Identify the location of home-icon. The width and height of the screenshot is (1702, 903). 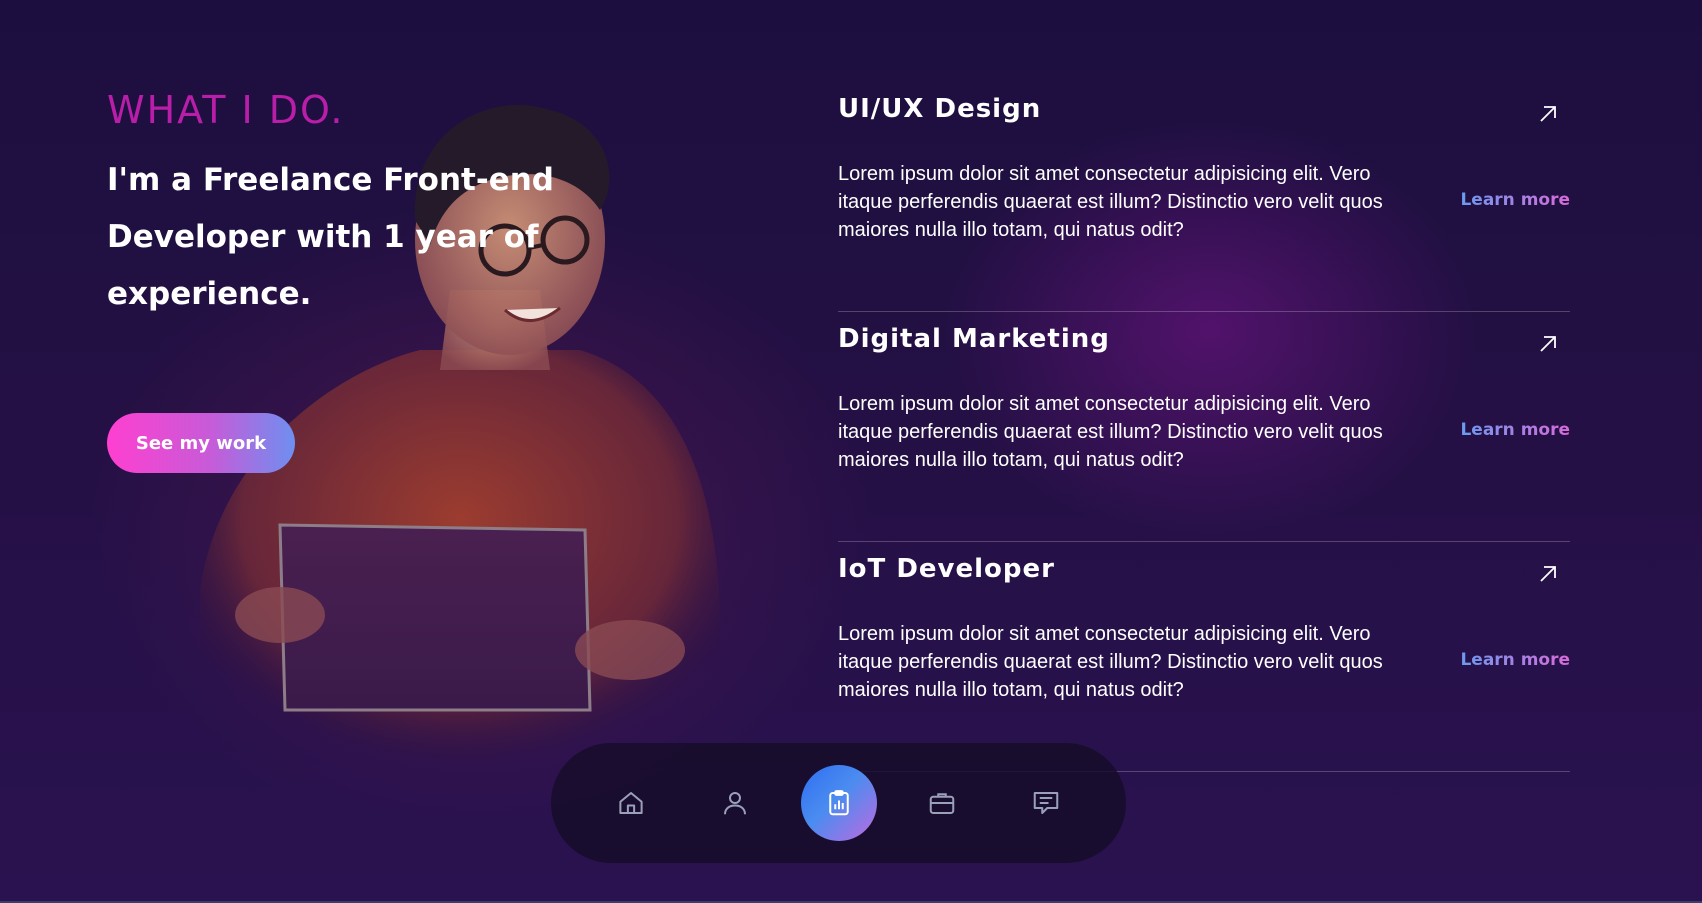
(631, 803).